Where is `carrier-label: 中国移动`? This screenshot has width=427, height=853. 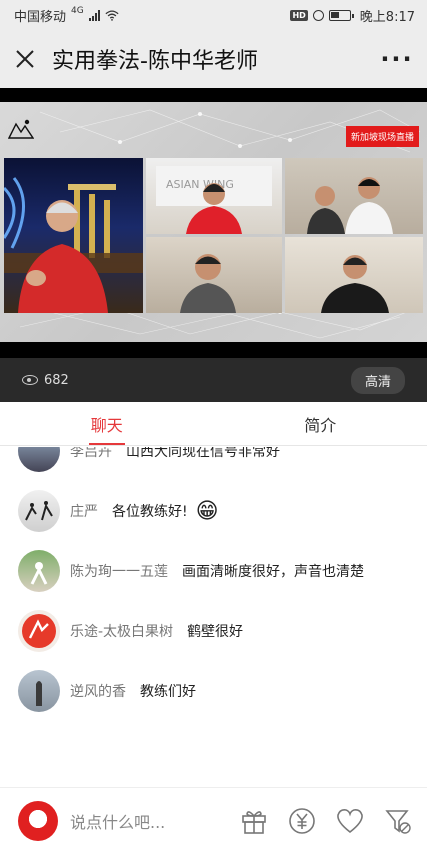 carrier-label: 中国移动 is located at coordinates (40, 17).